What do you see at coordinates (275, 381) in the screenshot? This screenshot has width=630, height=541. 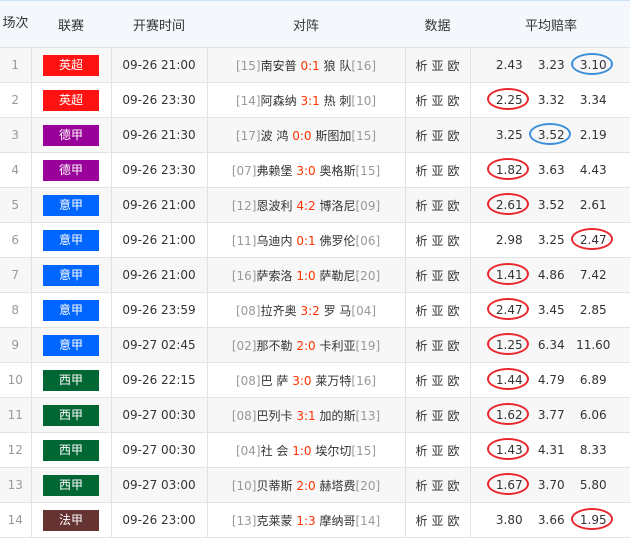 I see `home-team: 巴 萨` at bounding box center [275, 381].